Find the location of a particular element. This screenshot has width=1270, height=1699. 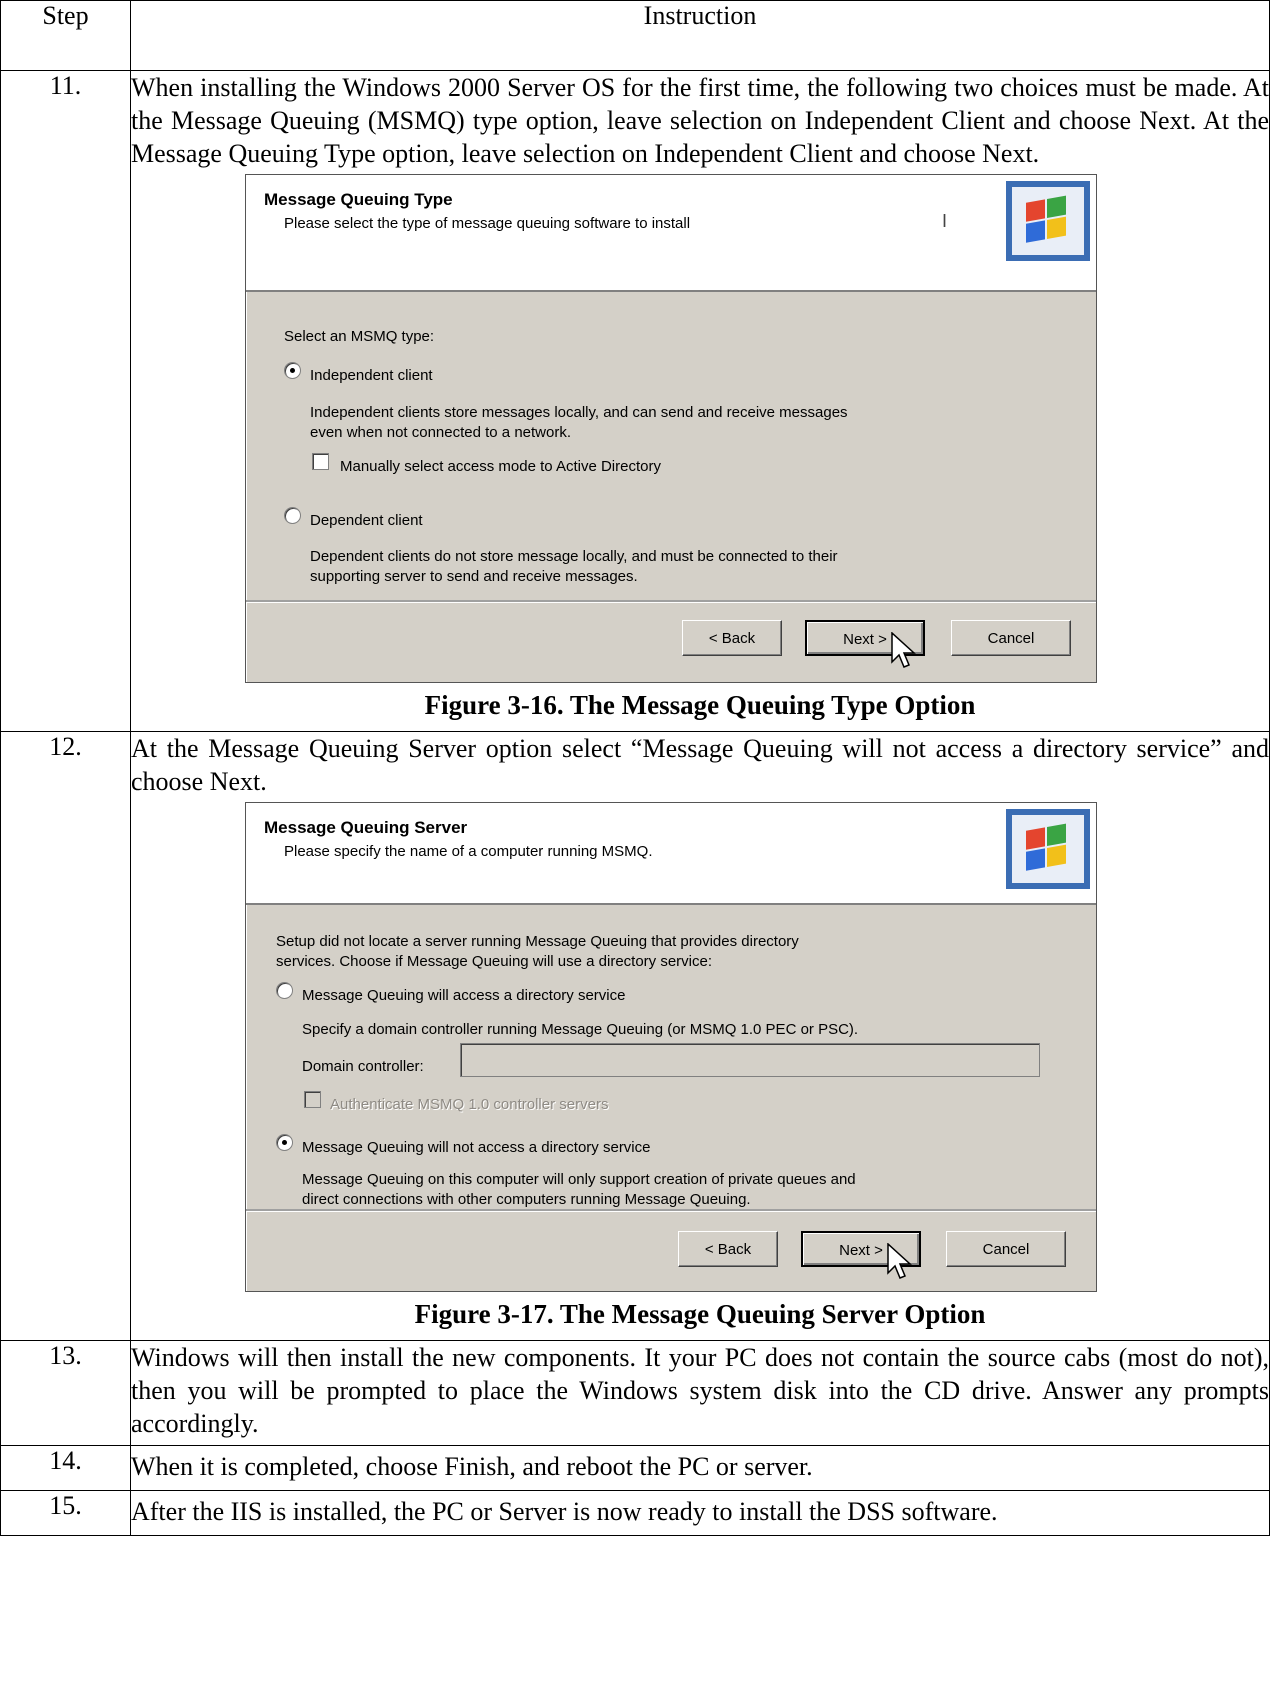

header-instruction: Instruction is located at coordinates (700, 35).